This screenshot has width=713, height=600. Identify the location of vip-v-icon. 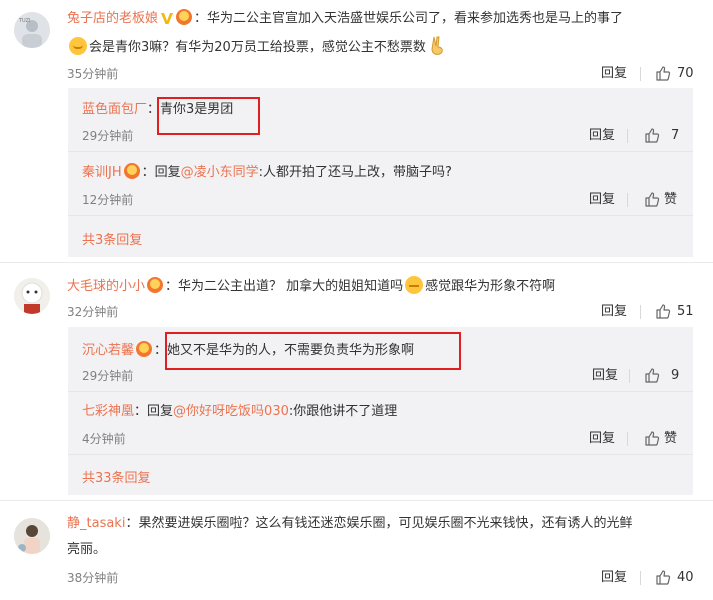
(167, 18).